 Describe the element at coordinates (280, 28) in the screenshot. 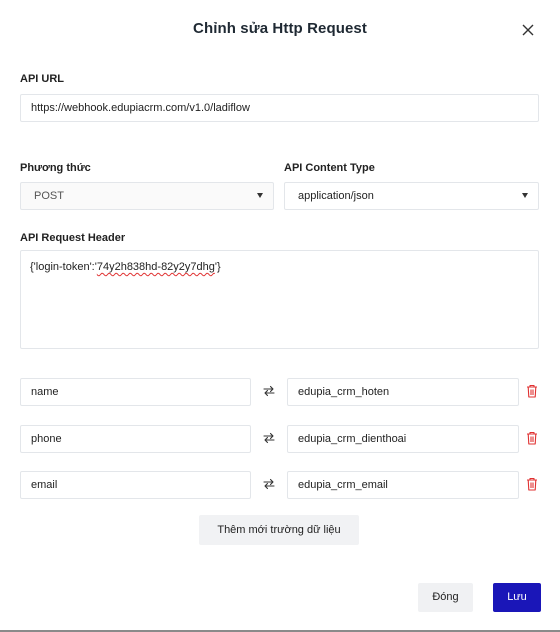

I see `dialog-title: Chỉnh sửa Http Request` at that location.